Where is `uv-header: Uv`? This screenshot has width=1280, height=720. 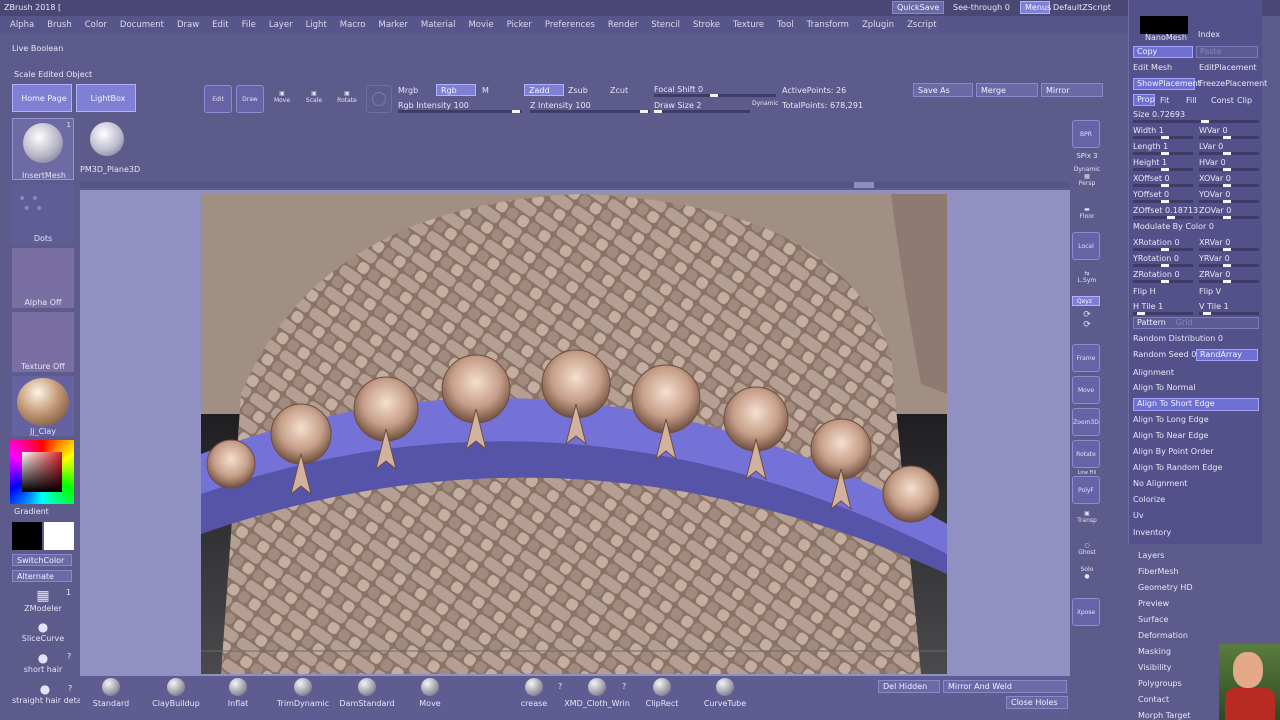
uv-header: Uv is located at coordinates (1138, 515).